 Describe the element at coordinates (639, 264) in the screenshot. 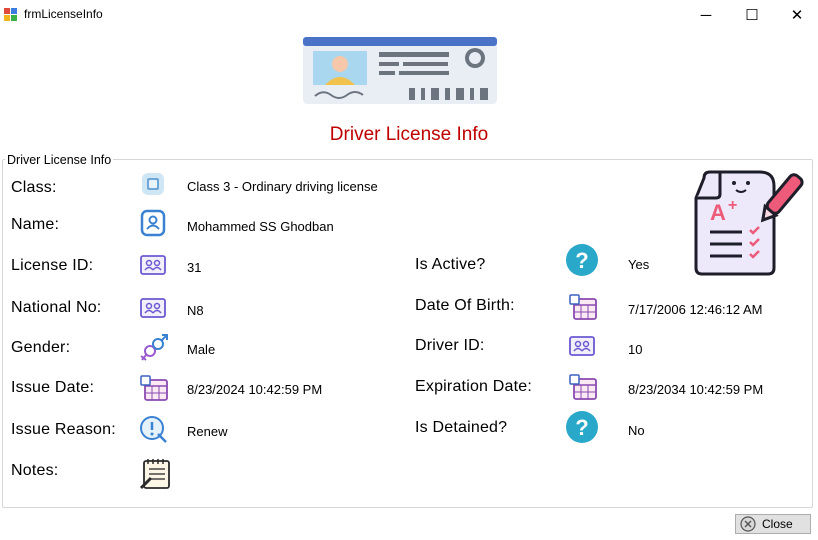

I see `is-active-value: Yes` at that location.